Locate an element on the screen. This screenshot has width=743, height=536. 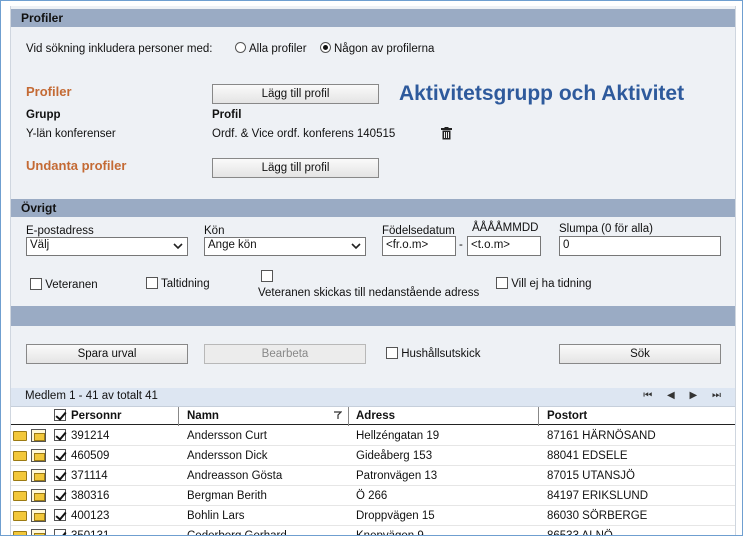
cell-postort: 87161 HÄRNÖSAND is located at coordinates (601, 436).